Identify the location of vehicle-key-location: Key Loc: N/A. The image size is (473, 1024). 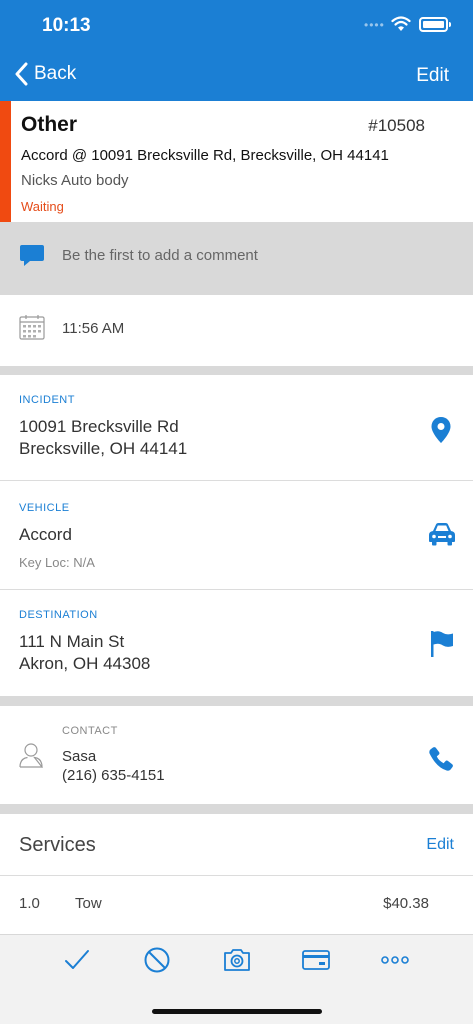
(57, 562).